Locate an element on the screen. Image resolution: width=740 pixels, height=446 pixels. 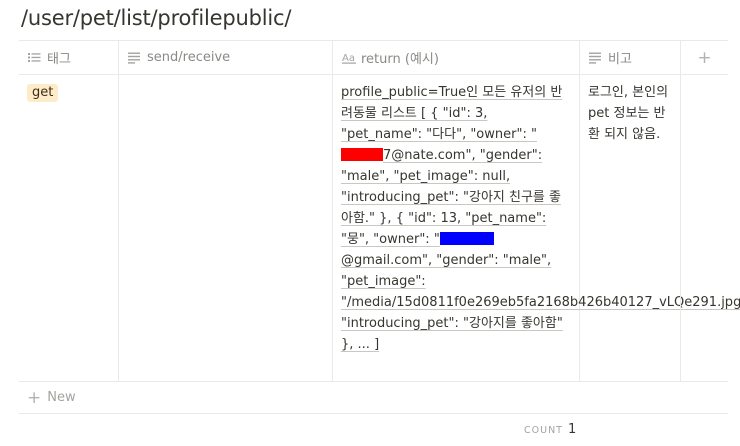
count-value: 1 is located at coordinates (572, 429).